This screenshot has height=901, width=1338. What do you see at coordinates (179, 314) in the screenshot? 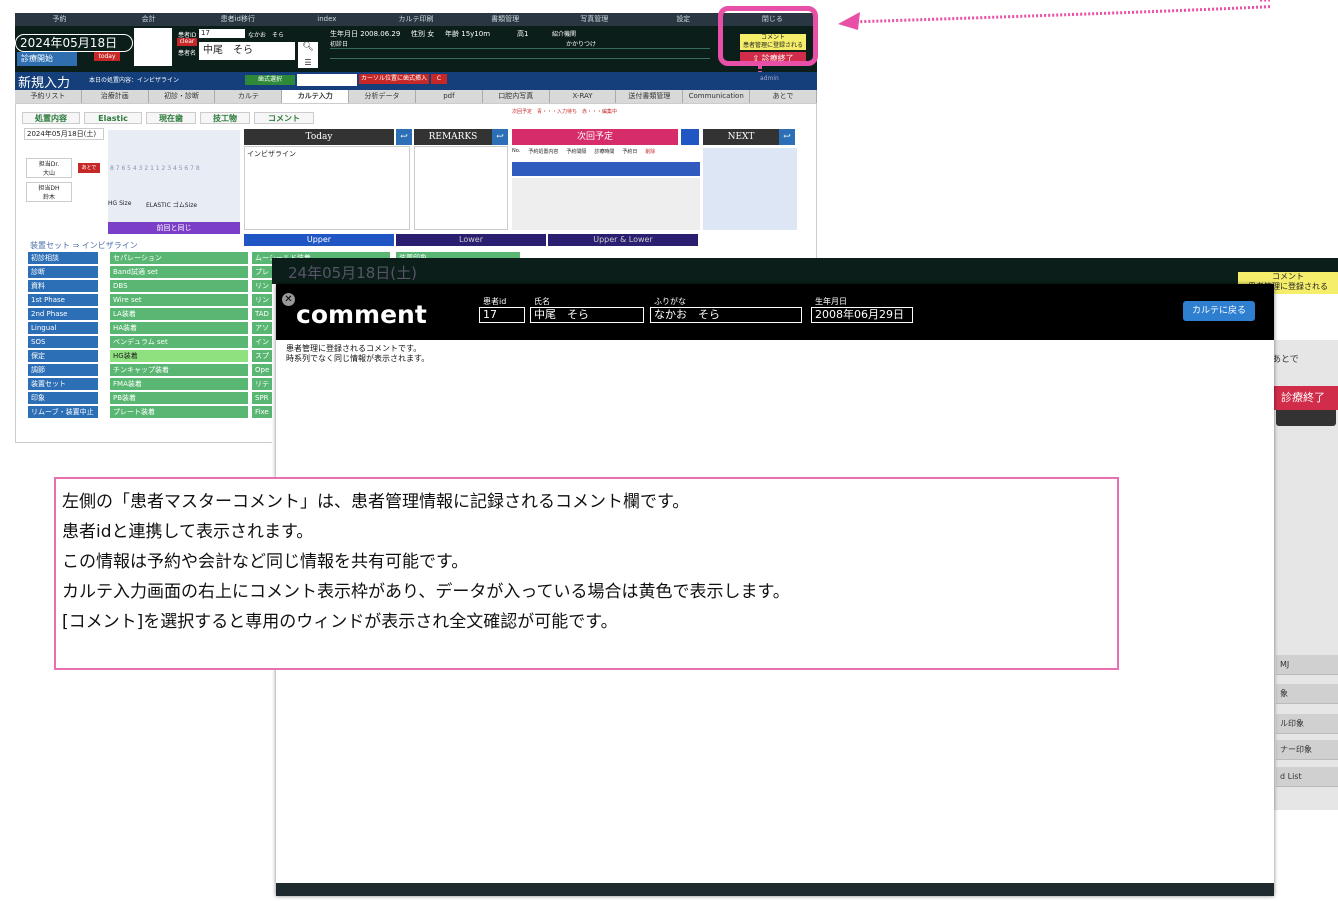
I see `list-item: LA装着` at bounding box center [179, 314].